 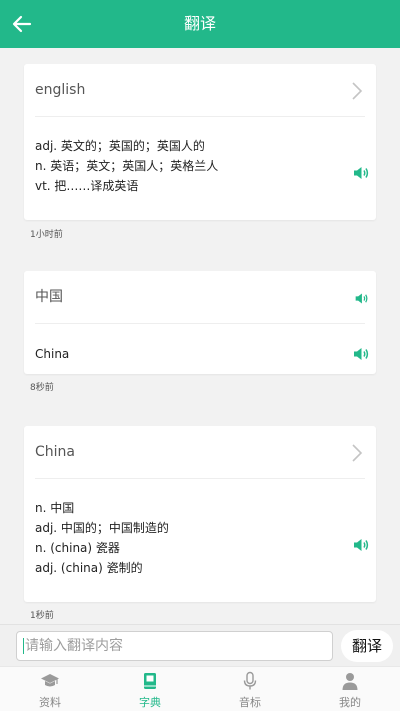 I want to click on app-header: 翻译, so click(x=200, y=24).